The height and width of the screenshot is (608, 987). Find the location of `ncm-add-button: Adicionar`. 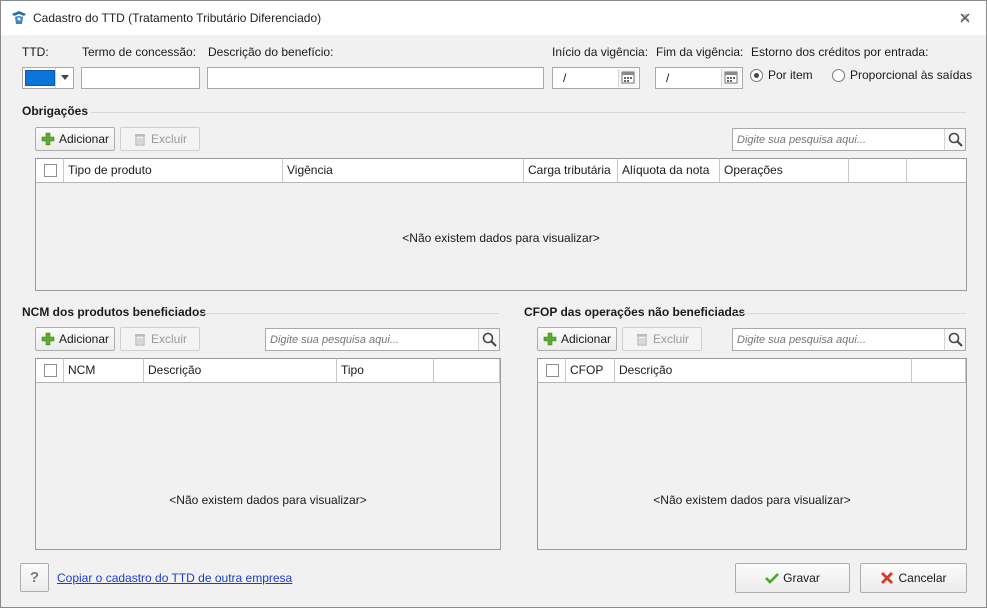

ncm-add-button: Adicionar is located at coordinates (75, 339).